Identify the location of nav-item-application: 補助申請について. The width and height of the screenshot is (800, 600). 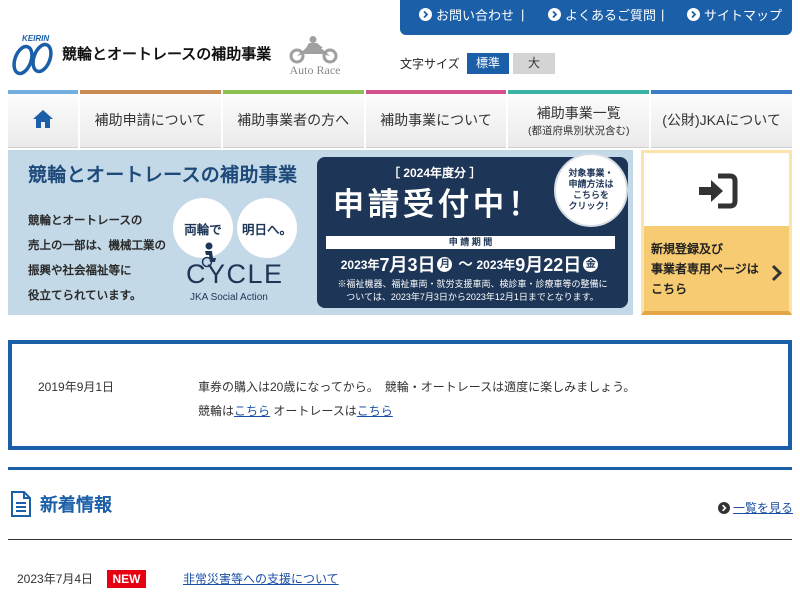
(150, 119).